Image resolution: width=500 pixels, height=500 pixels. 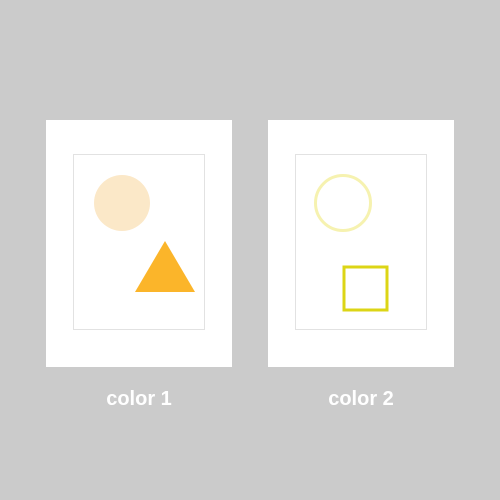 I want to click on color-card-2-label: color 2, so click(x=361, y=399).